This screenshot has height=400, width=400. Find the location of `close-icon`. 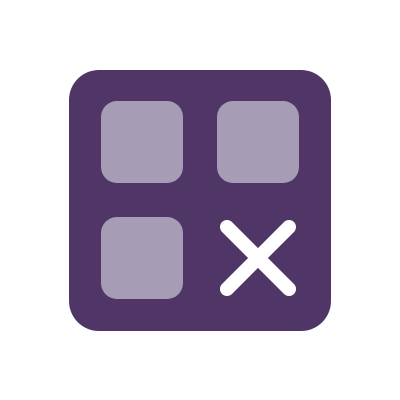

close-icon is located at coordinates (258, 258).